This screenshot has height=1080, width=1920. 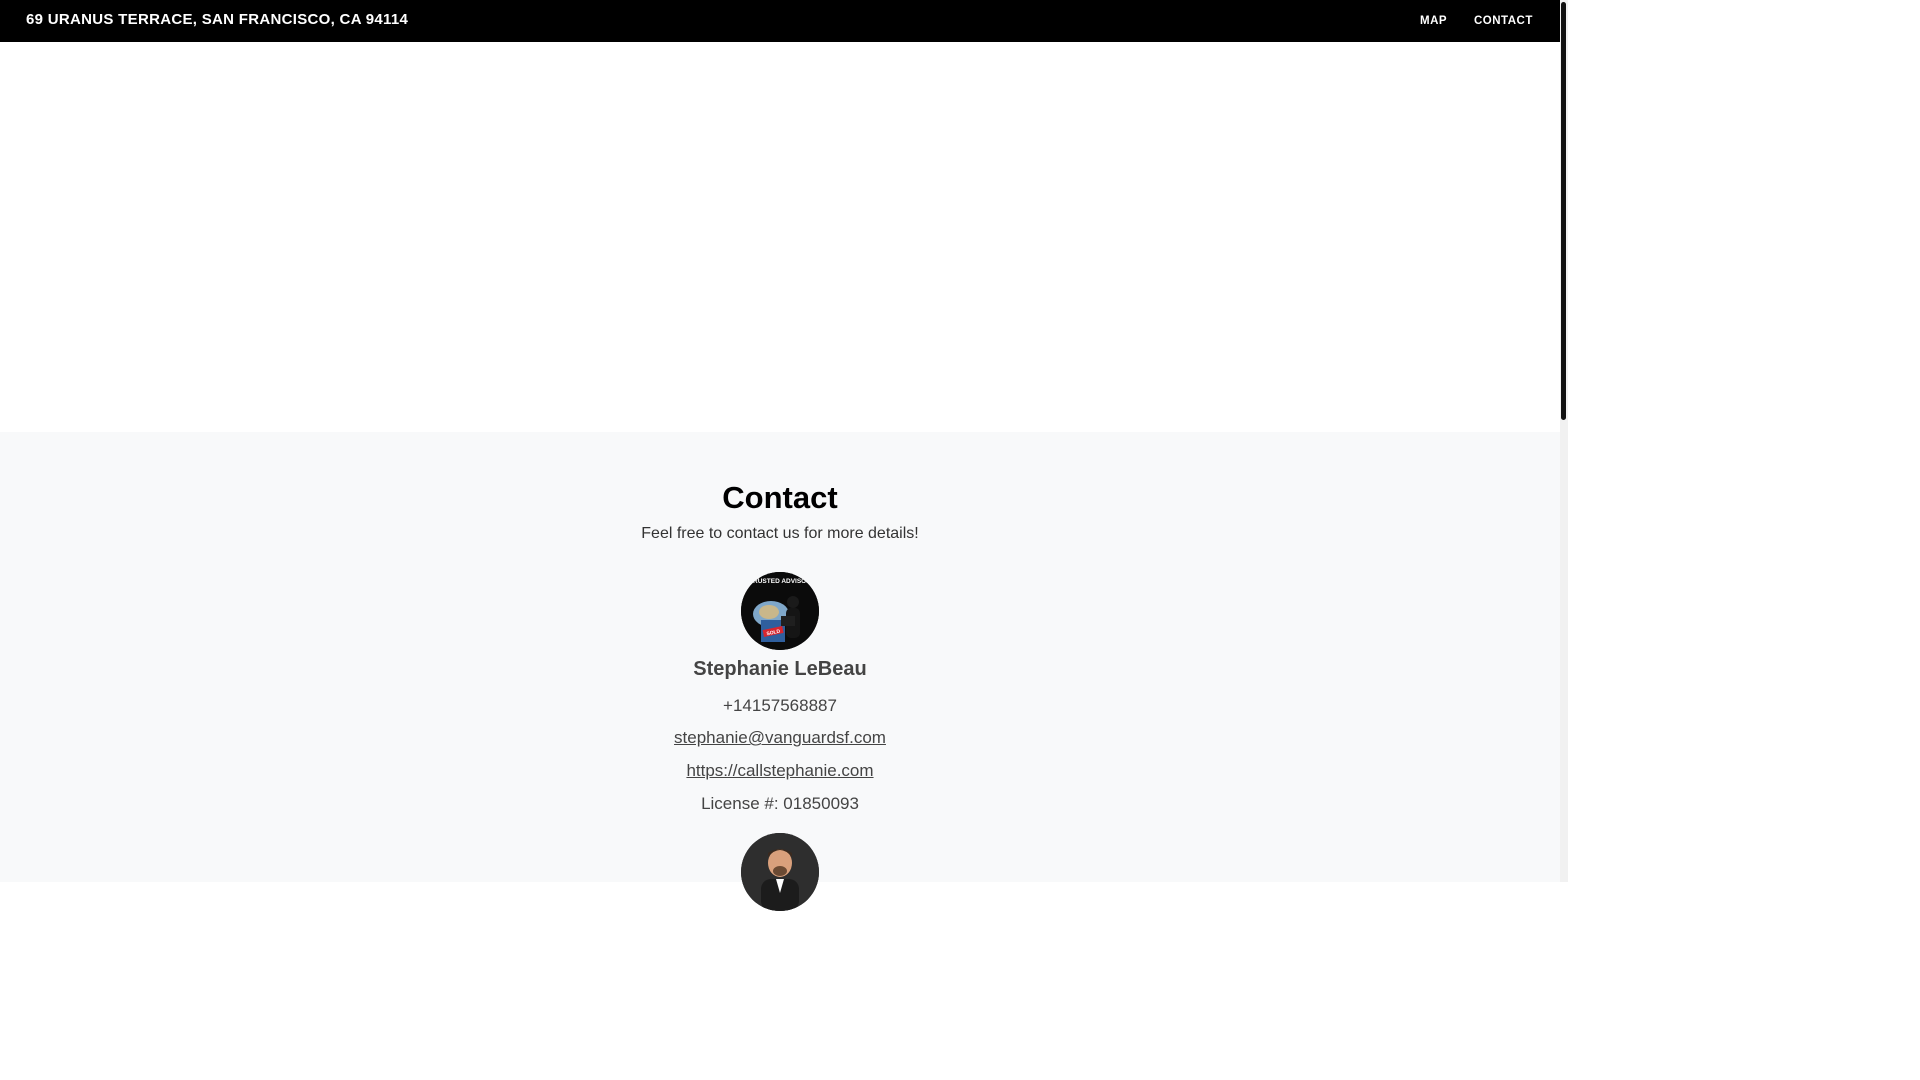 What do you see at coordinates (1503, 21) in the screenshot?
I see `nav-contact-link: CONTACT` at bounding box center [1503, 21].